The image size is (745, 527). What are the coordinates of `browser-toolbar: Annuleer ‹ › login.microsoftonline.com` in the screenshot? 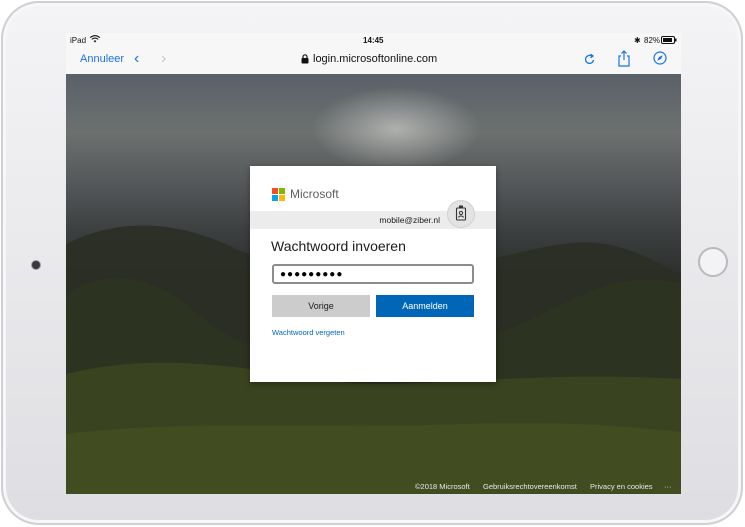 It's located at (373, 61).